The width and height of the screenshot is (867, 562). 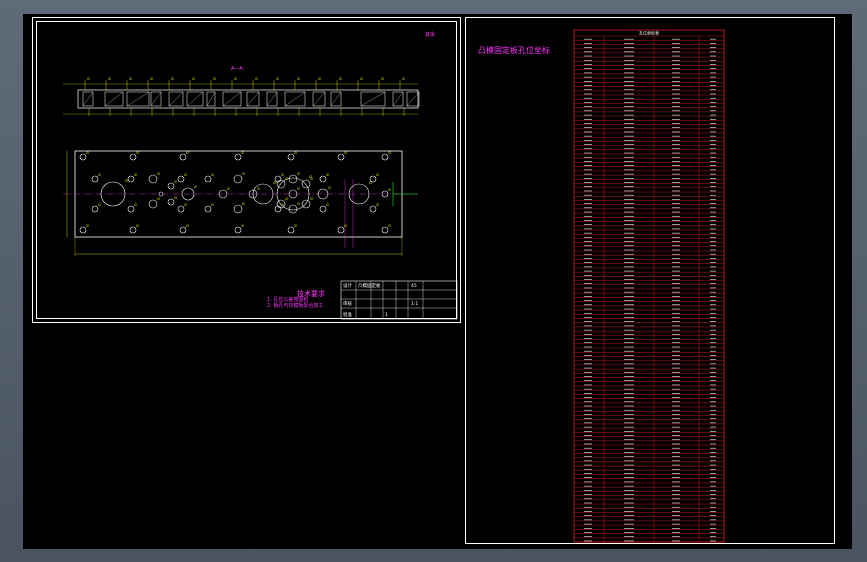 What do you see at coordinates (311, 199) in the screenshot?
I see `hole-label-41: ∅` at bounding box center [311, 199].